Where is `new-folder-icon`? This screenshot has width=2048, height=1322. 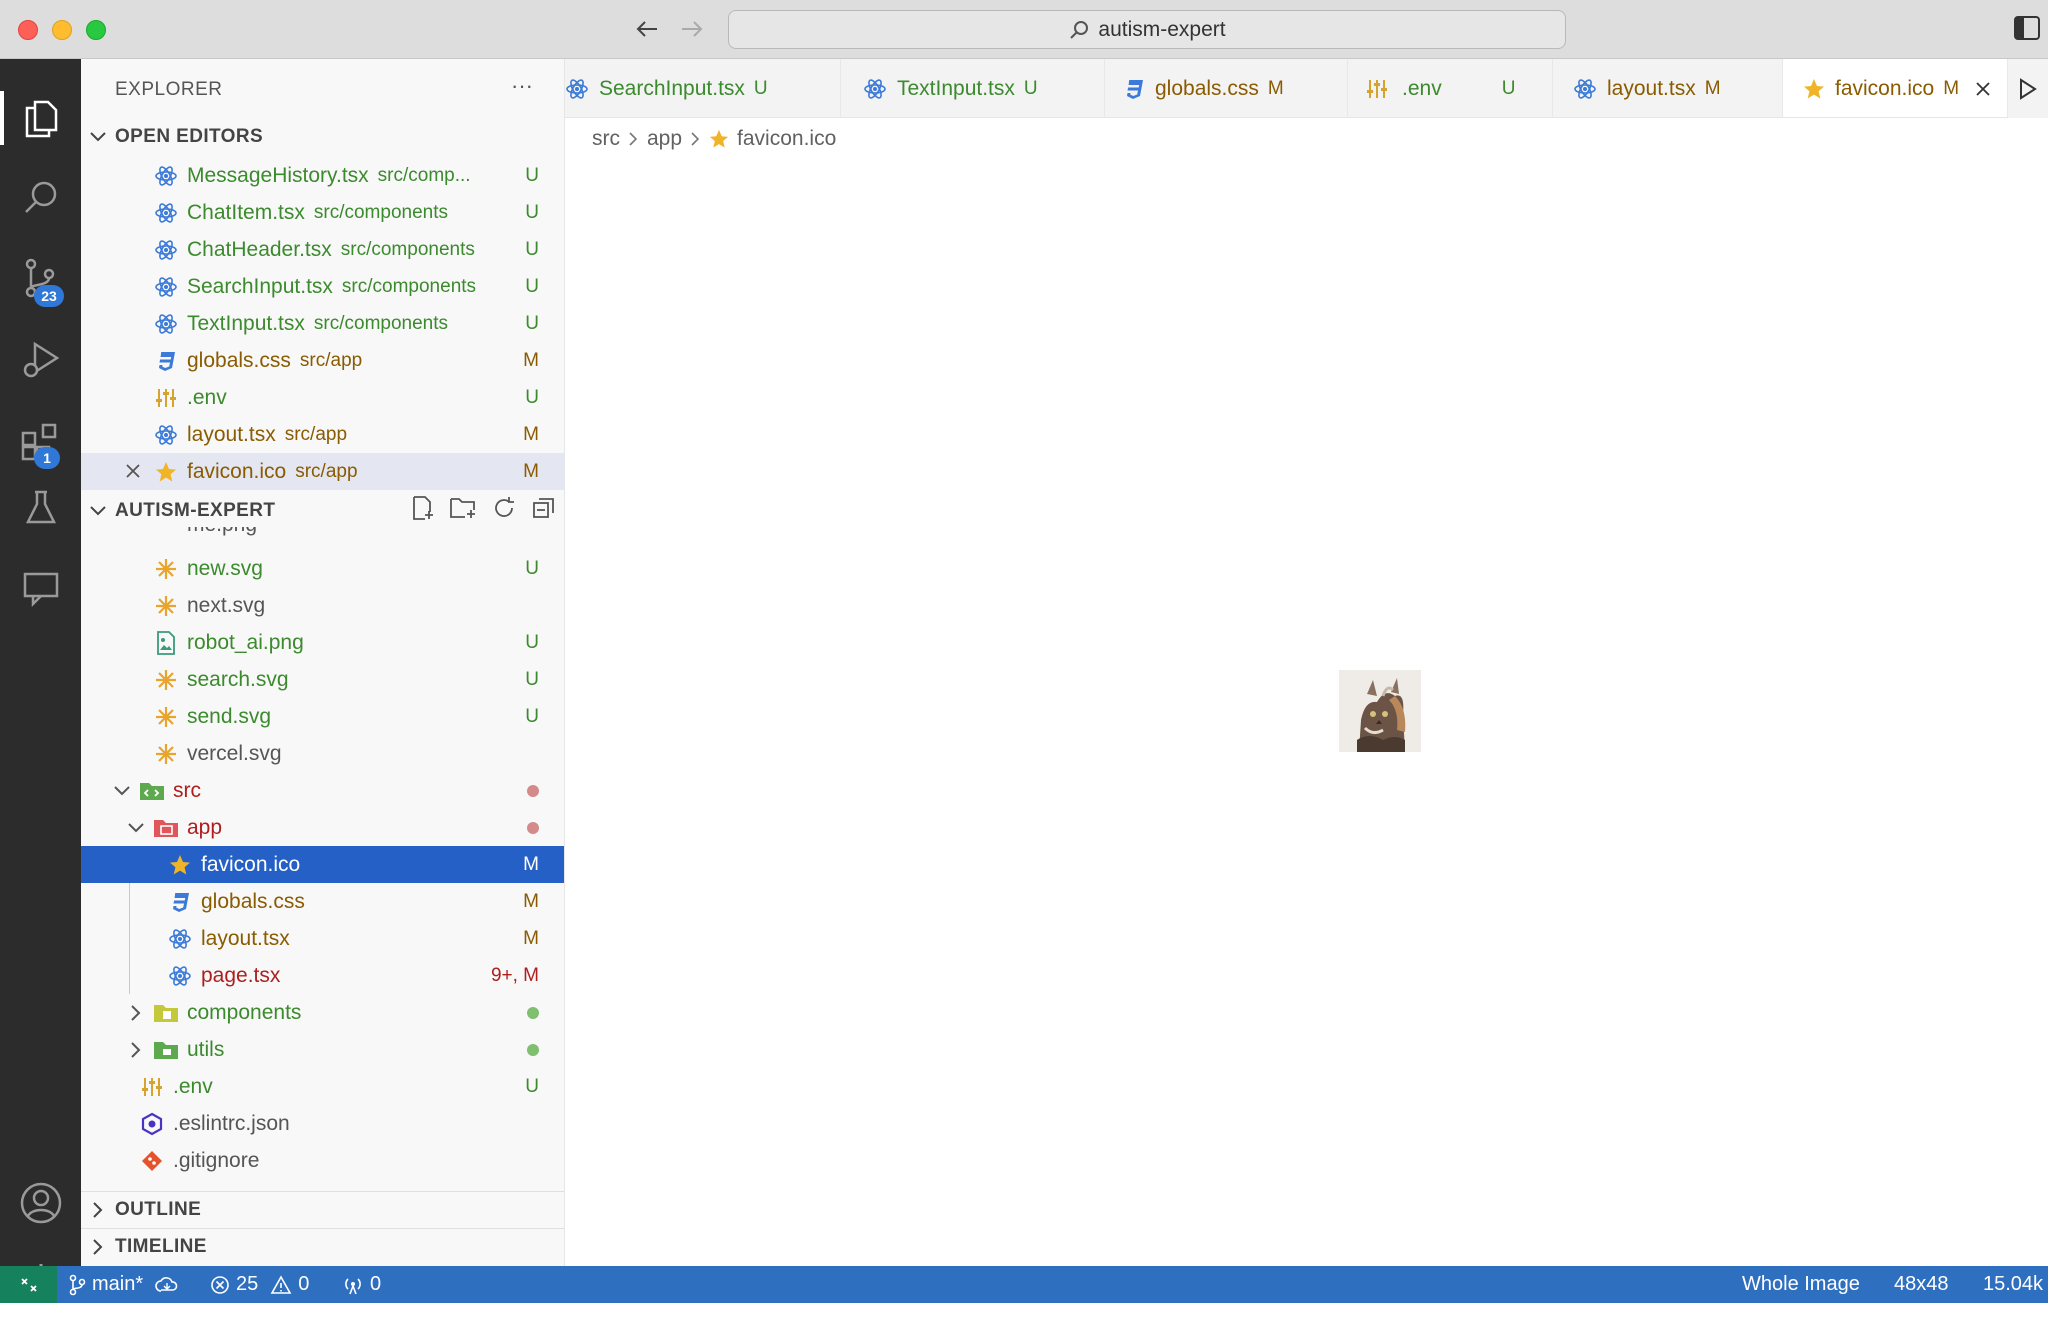
new-folder-icon is located at coordinates (463, 511).